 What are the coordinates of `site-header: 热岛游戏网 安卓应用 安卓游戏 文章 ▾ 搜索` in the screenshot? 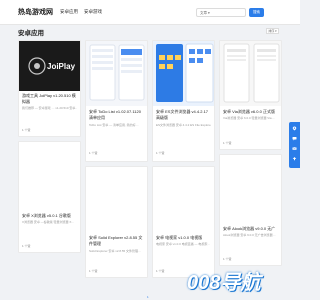 It's located at (150, 12).